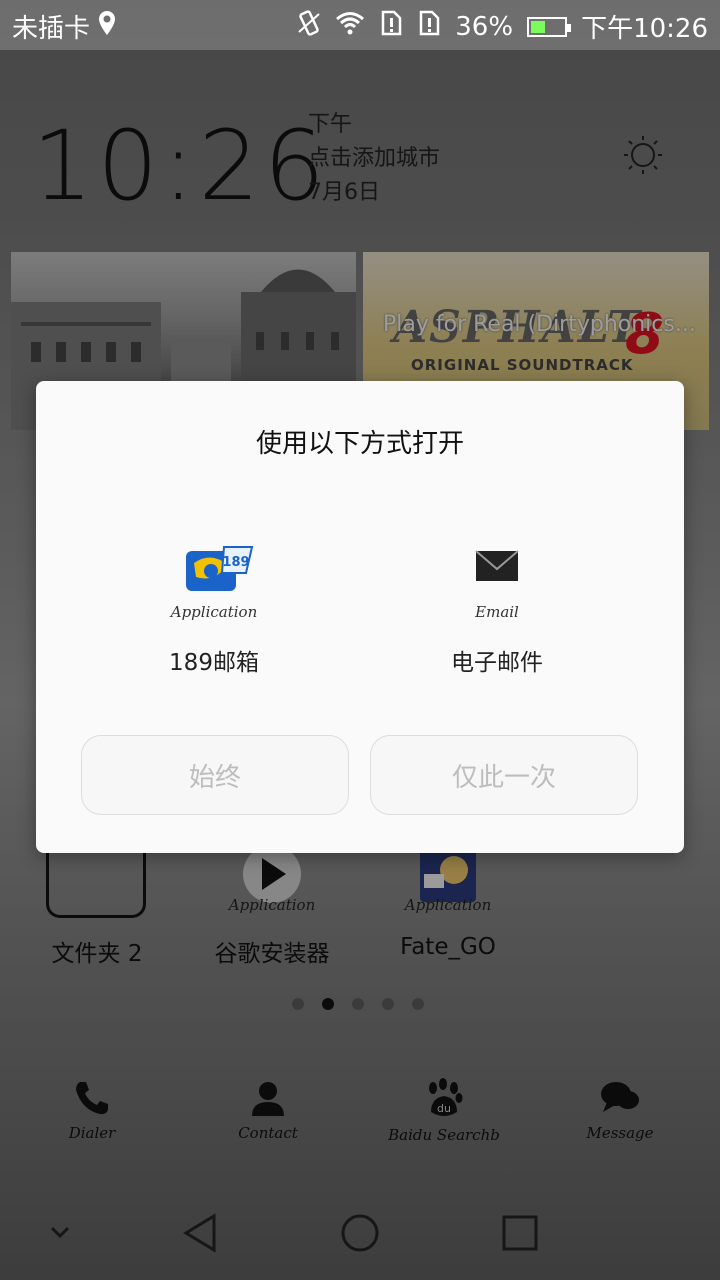 The width and height of the screenshot is (720, 1280). I want to click on wifi-icon, so click(350, 26).